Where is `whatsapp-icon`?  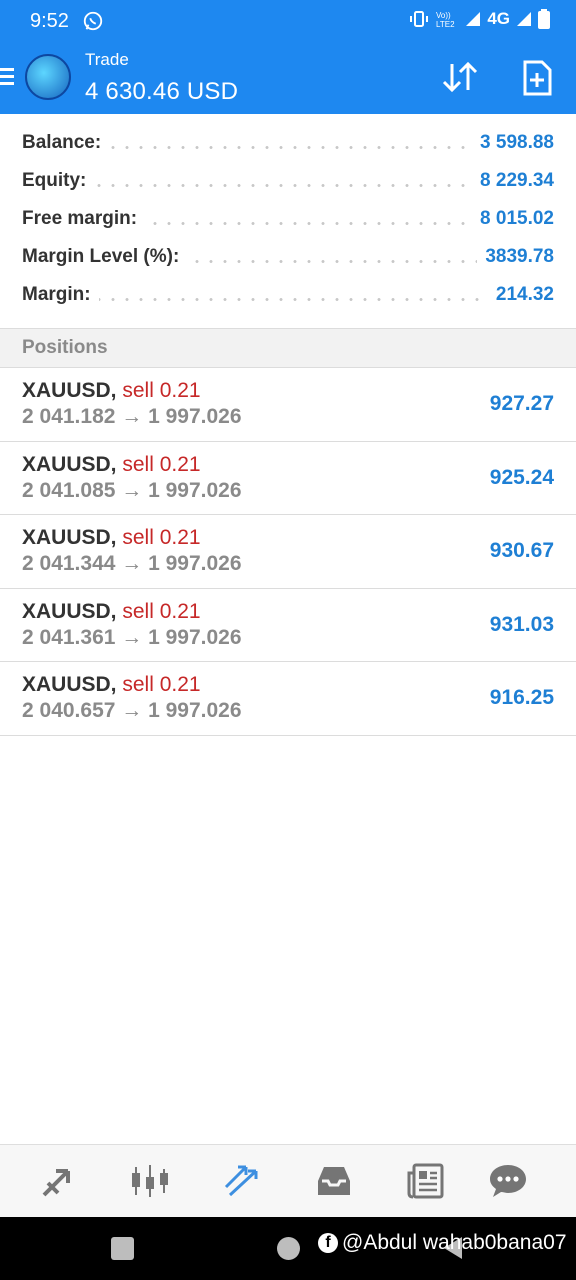 whatsapp-icon is located at coordinates (93, 21).